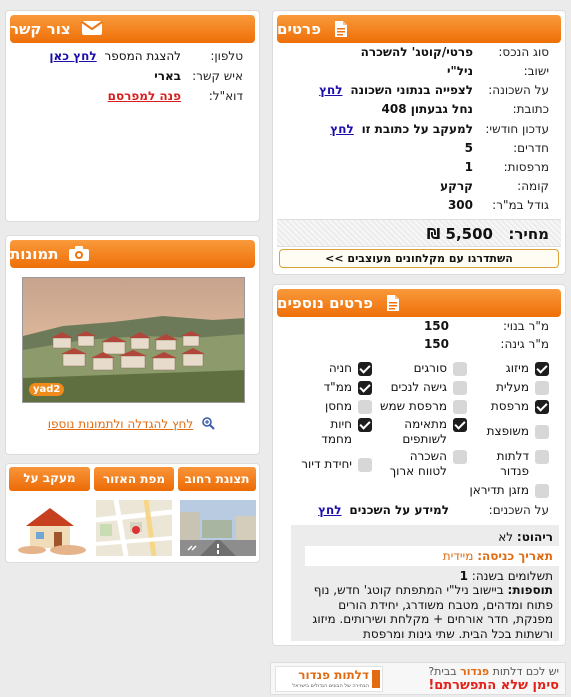 The image size is (571, 697). Describe the element at coordinates (40, 29) in the screenshot. I see `contact-title: צור קשר` at that location.